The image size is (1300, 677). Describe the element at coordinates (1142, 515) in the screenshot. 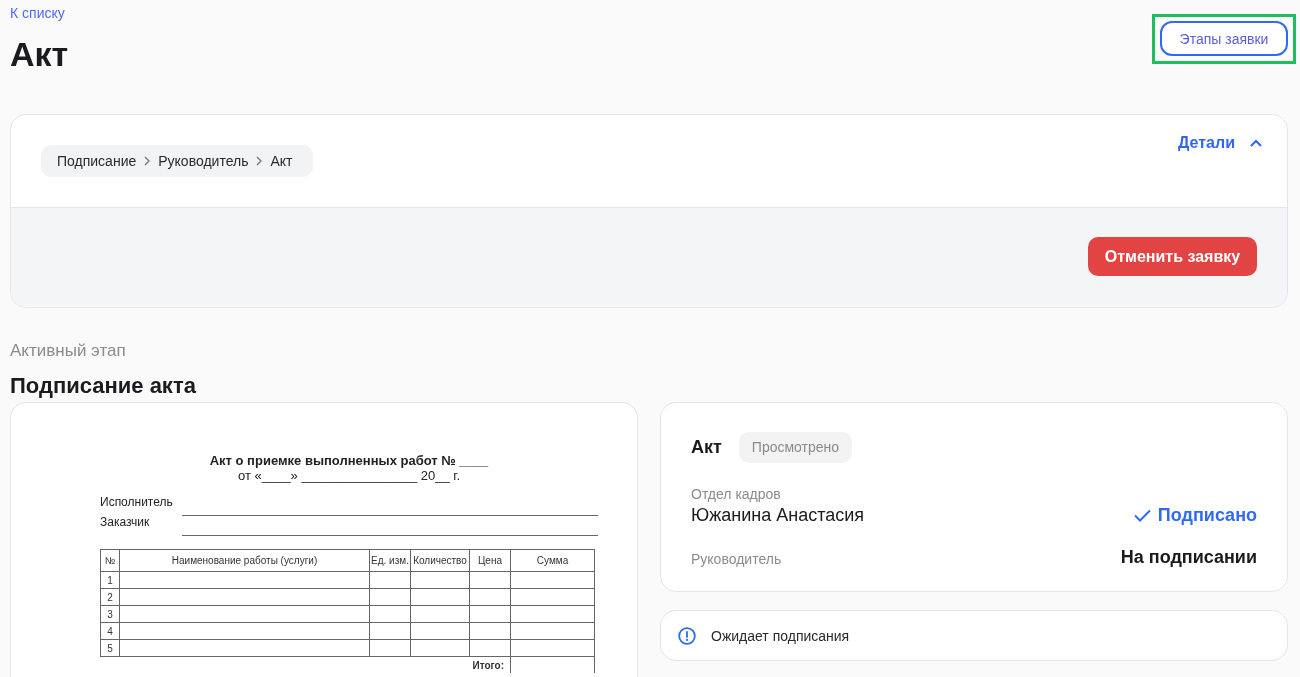

I see `check-icon` at that location.